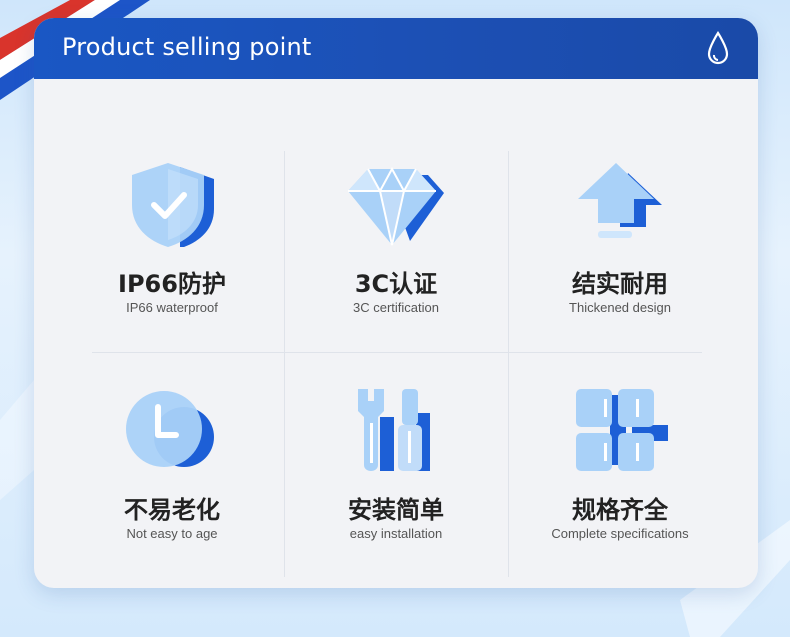 Image resolution: width=790 pixels, height=637 pixels. I want to click on feature-title: IP66防护, so click(172, 284).